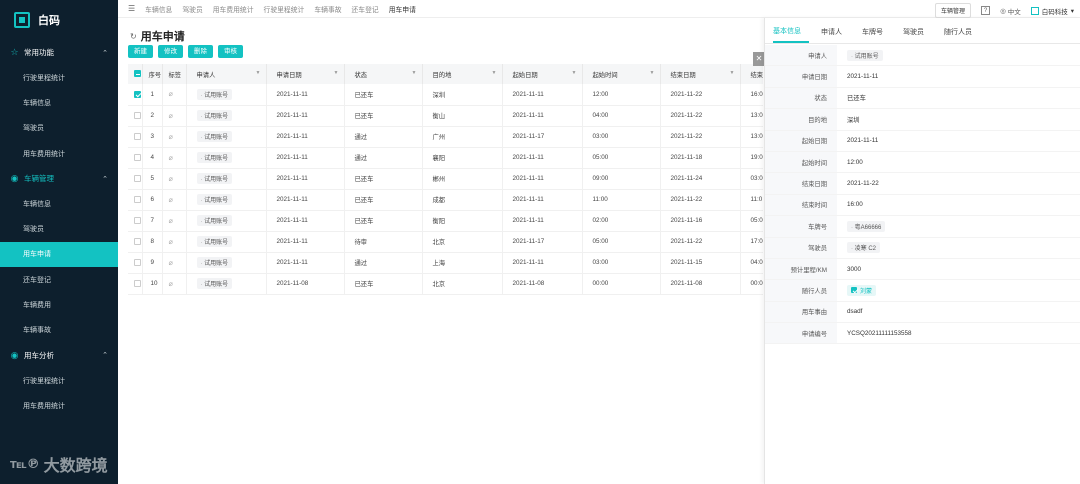 The width and height of the screenshot is (1080, 484). I want to click on help-icon: ?, so click(986, 10).